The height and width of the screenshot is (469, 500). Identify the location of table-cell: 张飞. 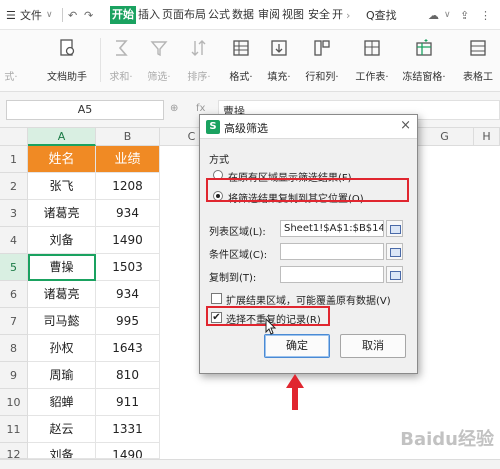
(62, 186).